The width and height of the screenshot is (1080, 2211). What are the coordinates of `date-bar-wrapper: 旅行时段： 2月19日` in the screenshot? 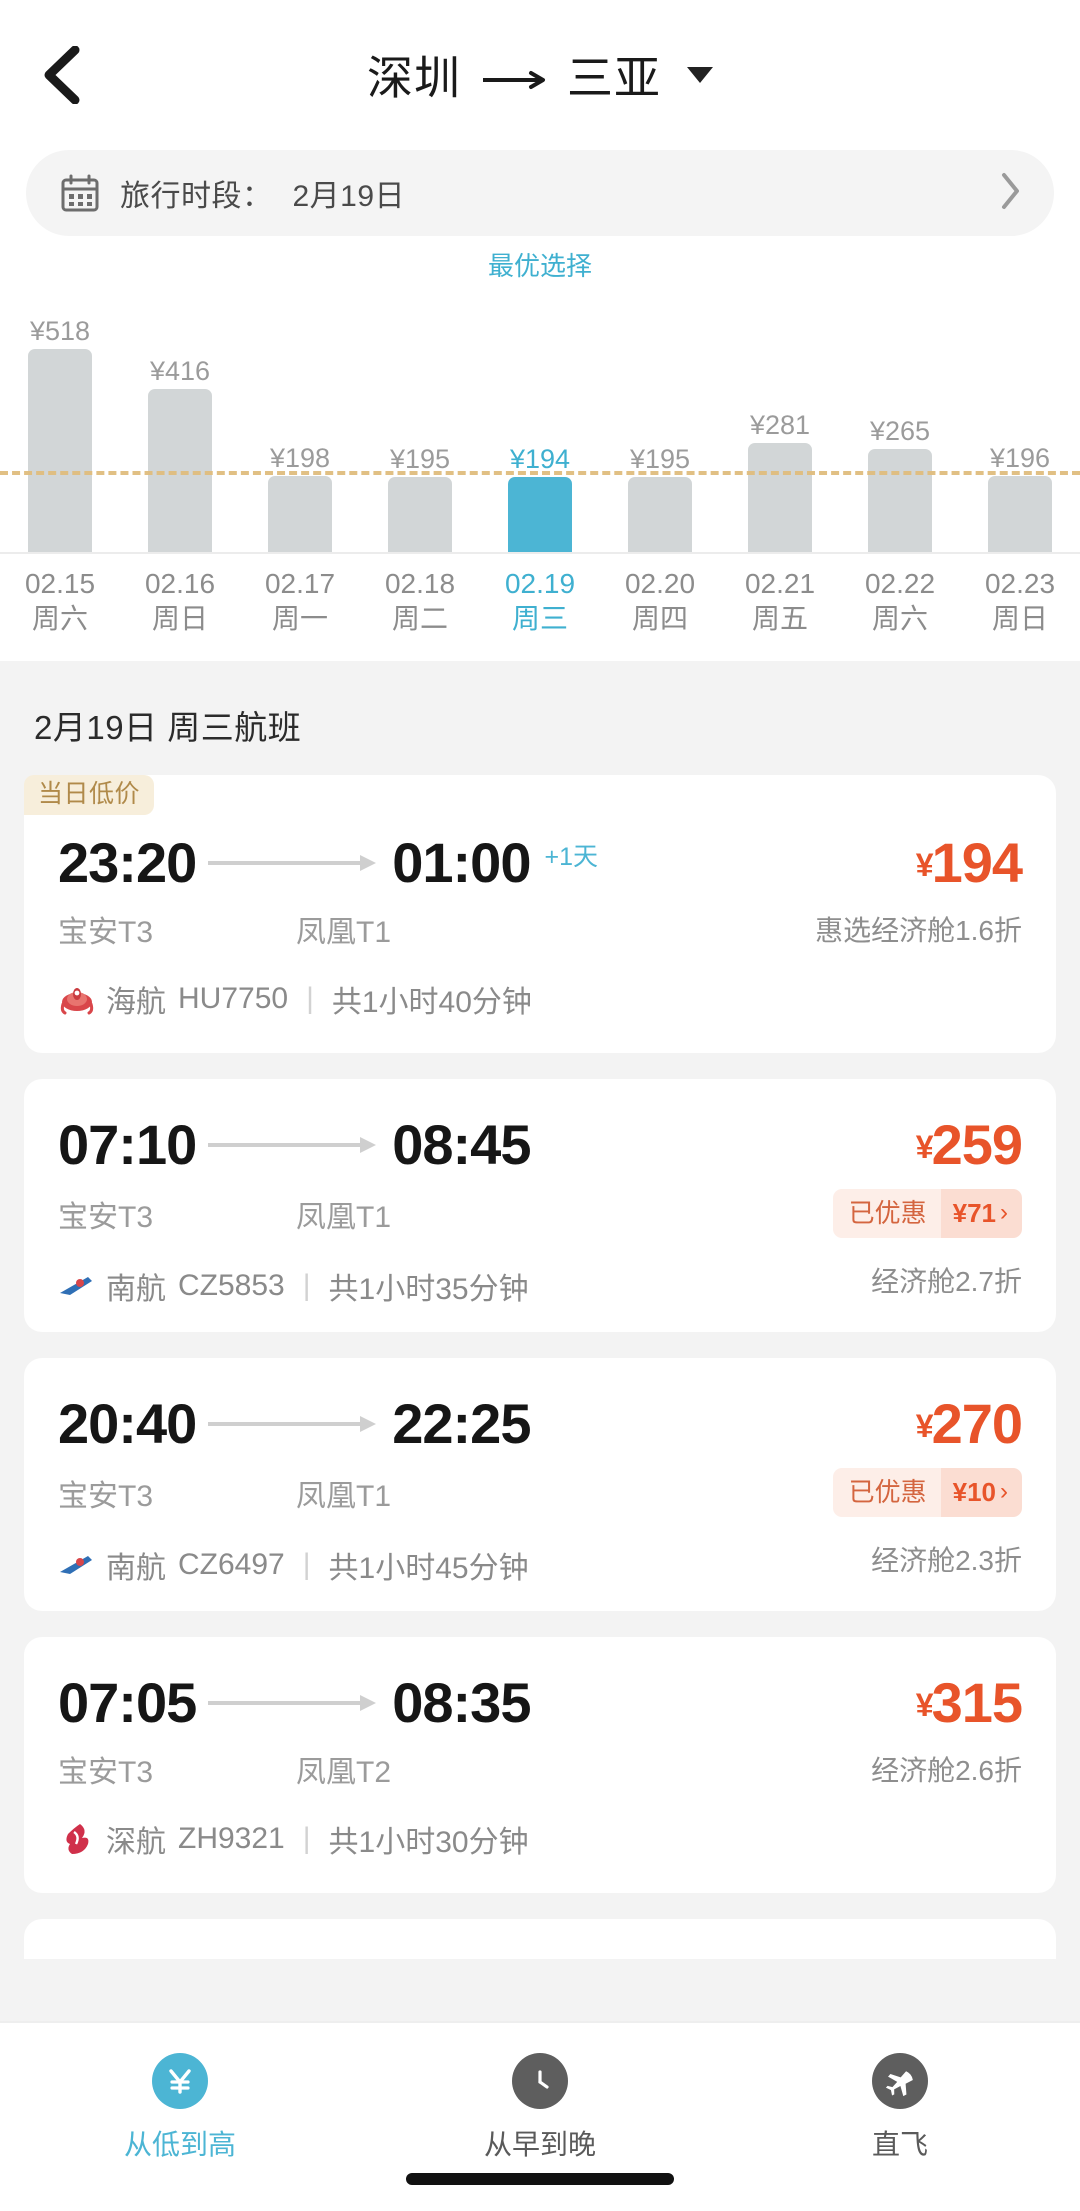 It's located at (540, 193).